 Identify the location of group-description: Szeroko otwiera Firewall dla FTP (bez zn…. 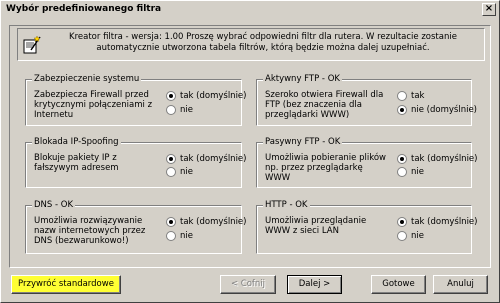
(324, 105).